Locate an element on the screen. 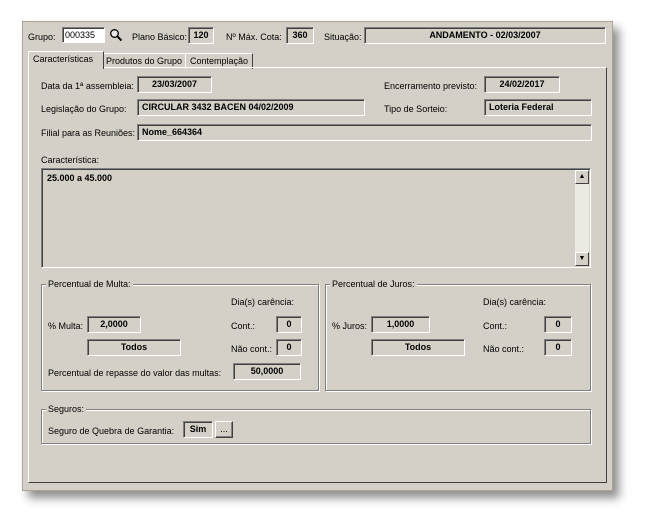 The image size is (652, 531). encerramento-value: 24/02/2017 is located at coordinates (522, 84).